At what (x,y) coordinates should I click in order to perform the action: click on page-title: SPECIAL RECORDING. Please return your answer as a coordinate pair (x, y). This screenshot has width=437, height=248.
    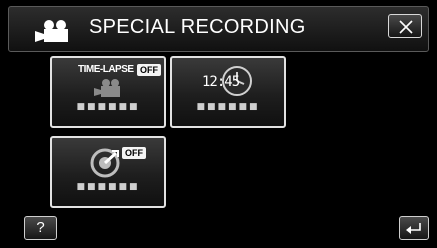
    Looking at the image, I should click on (197, 27).